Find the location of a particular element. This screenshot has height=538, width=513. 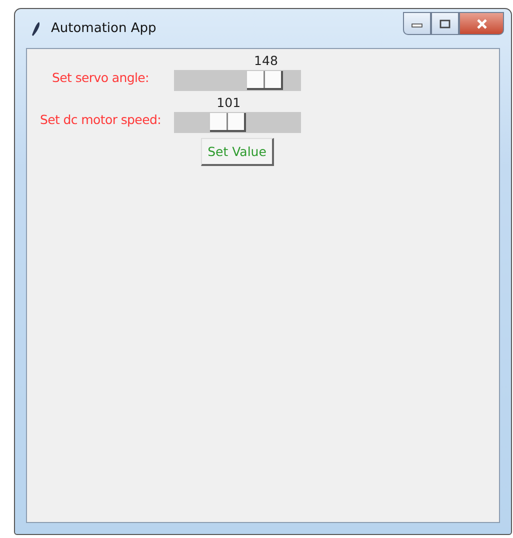

close-icon is located at coordinates (481, 24).